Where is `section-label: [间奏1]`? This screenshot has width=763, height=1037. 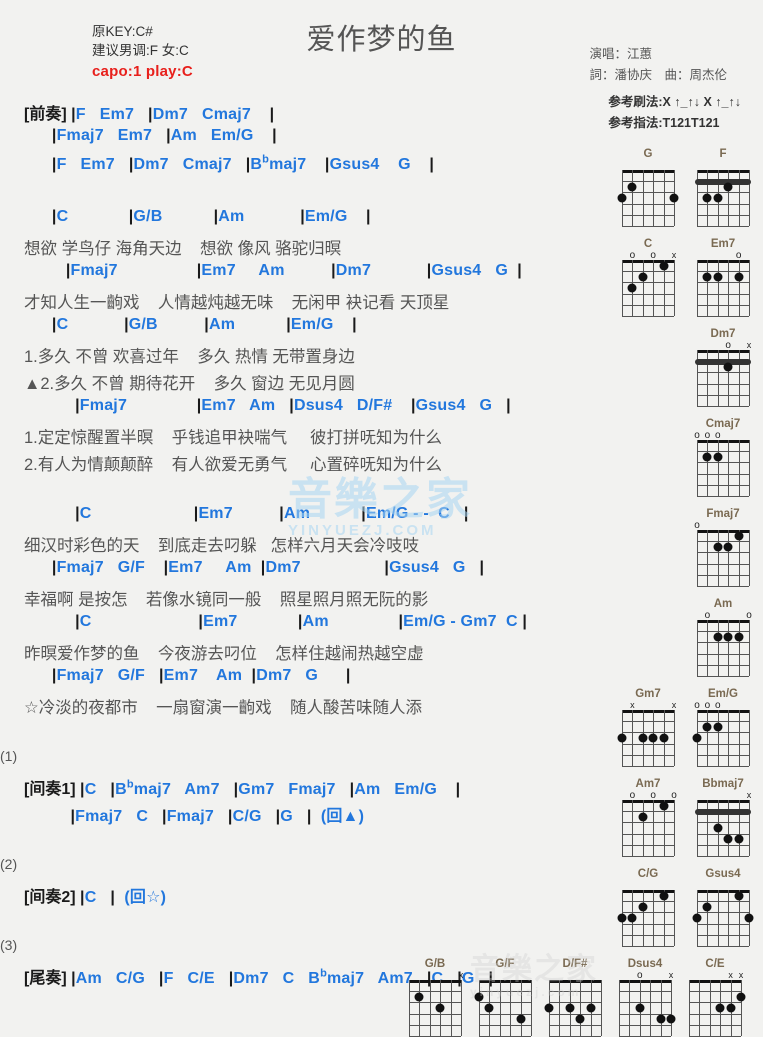
section-label: [间奏1] is located at coordinates (52, 789).